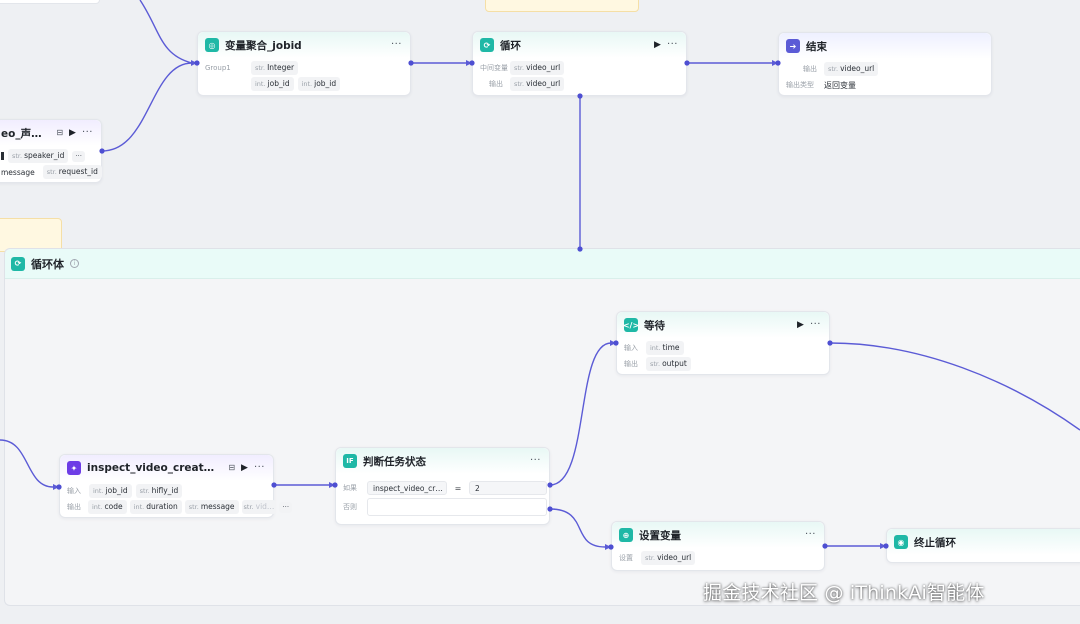 This screenshot has height=624, width=1080. What do you see at coordinates (901, 542) in the screenshot?
I see `stop-loop-icon: ◉` at bounding box center [901, 542].